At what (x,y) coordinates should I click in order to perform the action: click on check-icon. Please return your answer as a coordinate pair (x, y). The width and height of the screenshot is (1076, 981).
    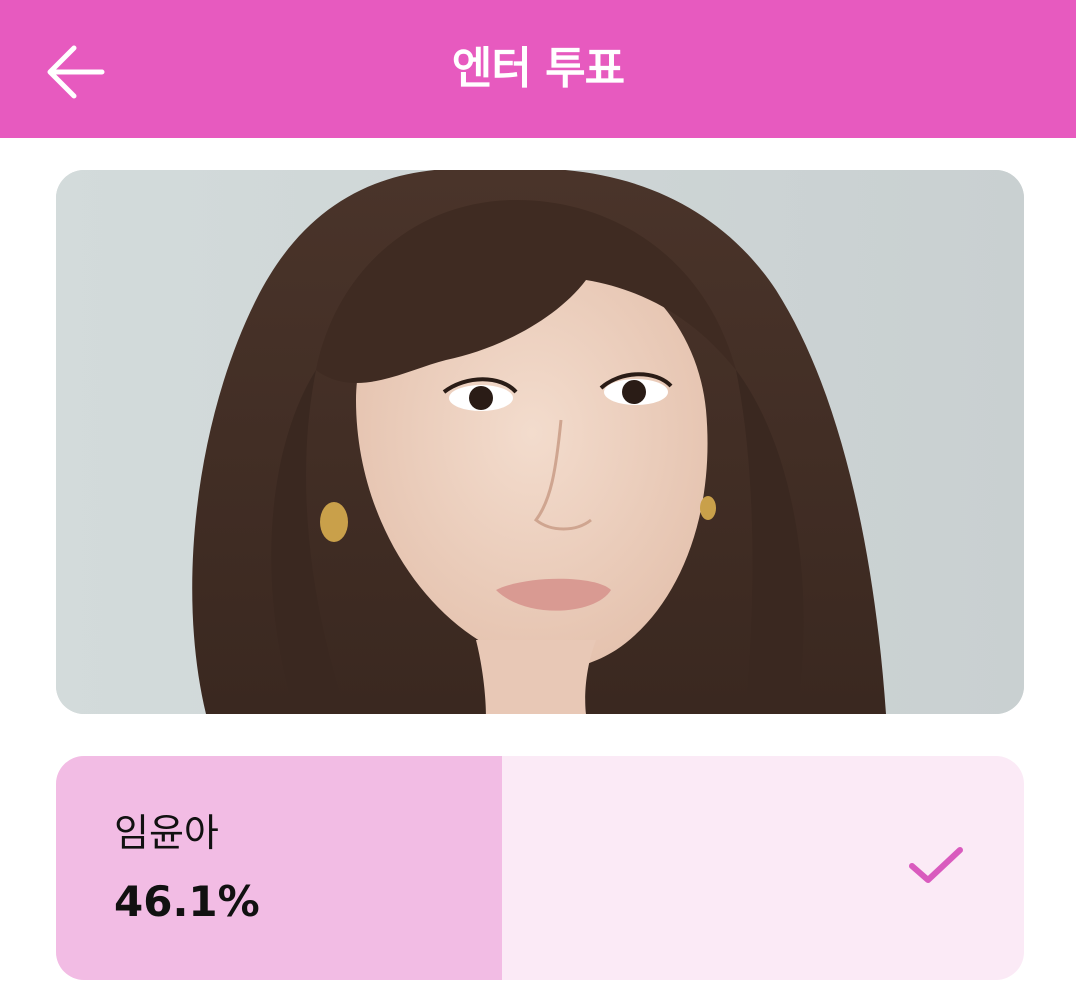
    Looking at the image, I should click on (936, 865).